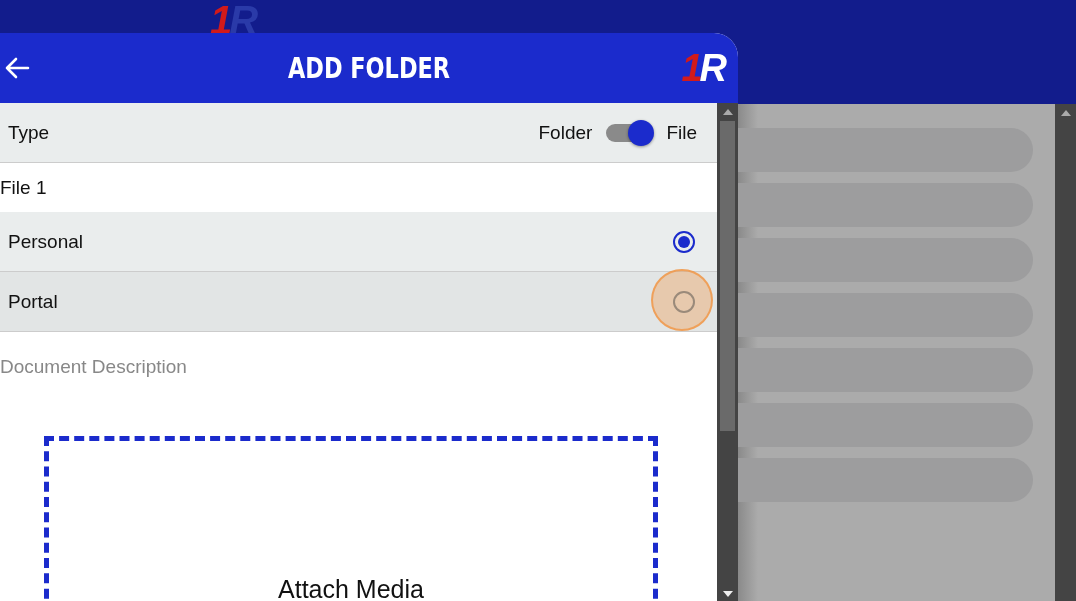 This screenshot has height=601, width=1076. What do you see at coordinates (29, 132) in the screenshot?
I see `type-label: Type` at bounding box center [29, 132].